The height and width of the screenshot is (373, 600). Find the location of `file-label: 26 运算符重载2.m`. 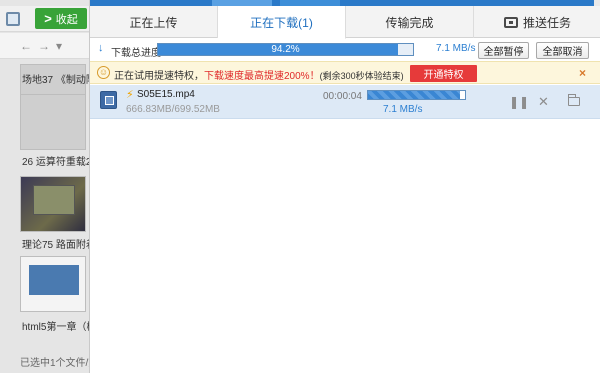

file-label: 26 运算符重载2.m is located at coordinates (56, 160).